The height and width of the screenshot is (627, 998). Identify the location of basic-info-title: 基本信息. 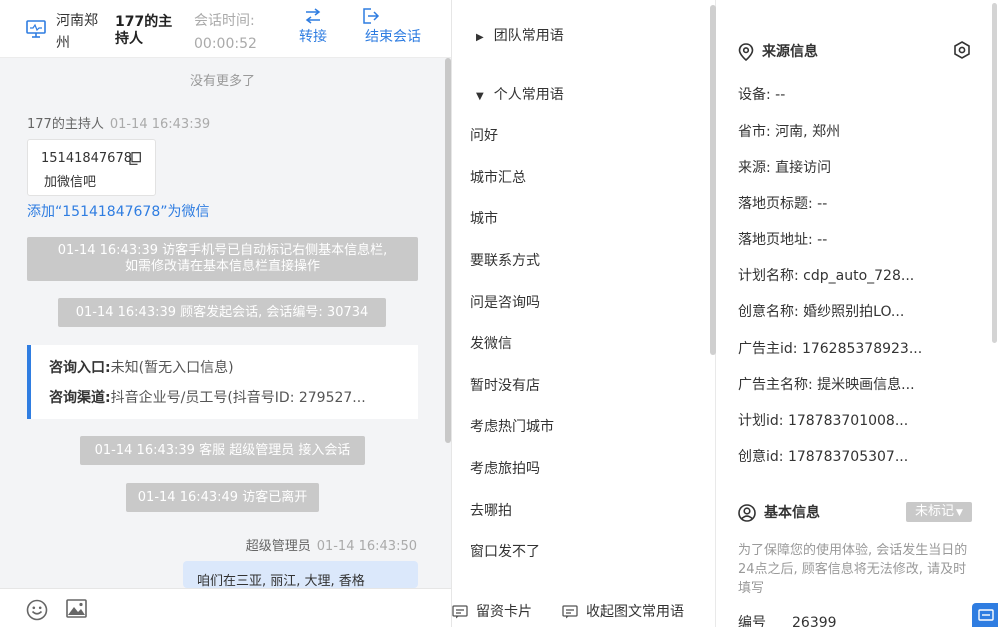
(779, 512).